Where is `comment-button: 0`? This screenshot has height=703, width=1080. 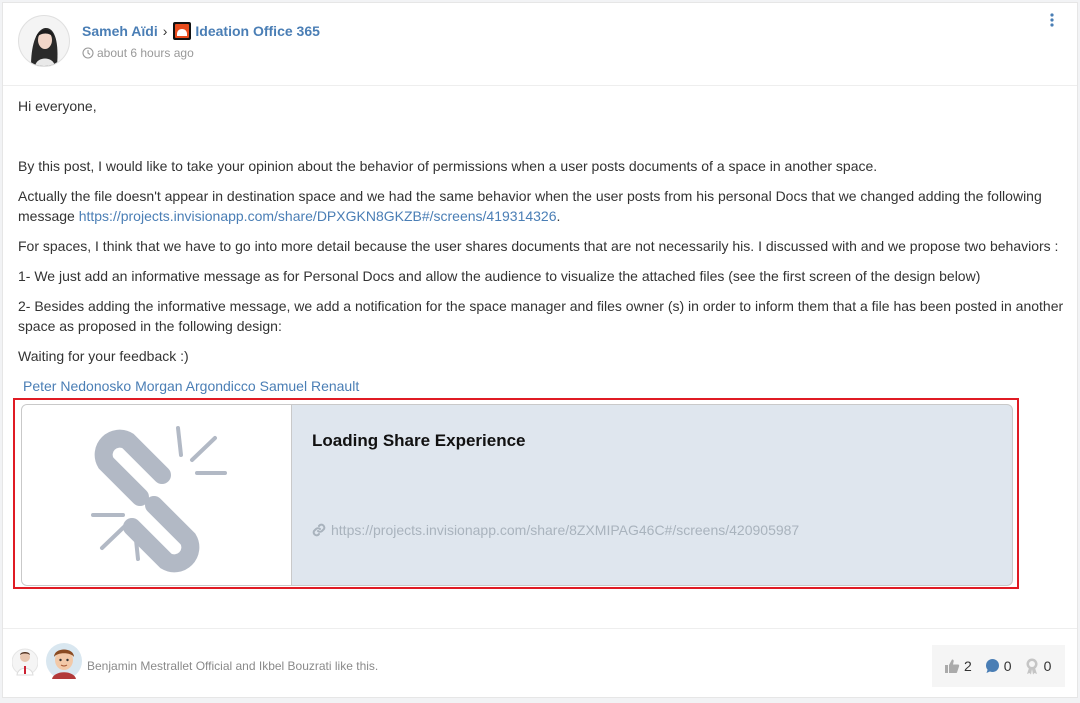 comment-button: 0 is located at coordinates (998, 666).